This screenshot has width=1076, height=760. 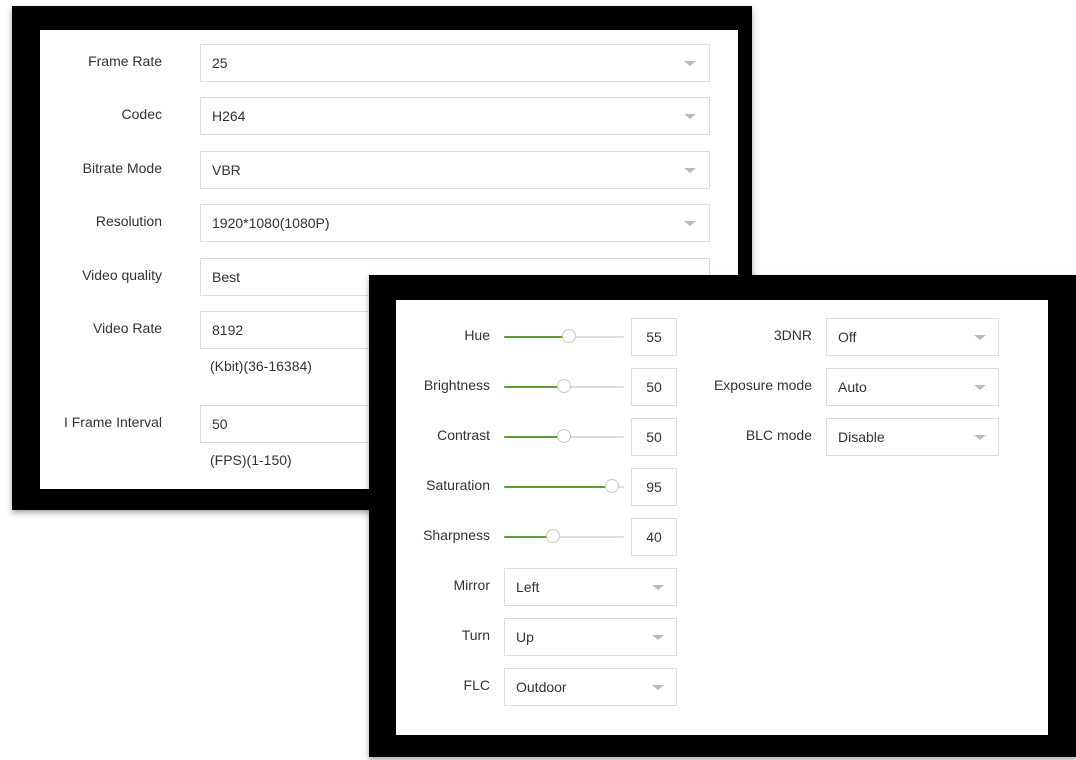 What do you see at coordinates (122, 168) in the screenshot?
I see `bitrate-mode-label: Bitrate Mode` at bounding box center [122, 168].